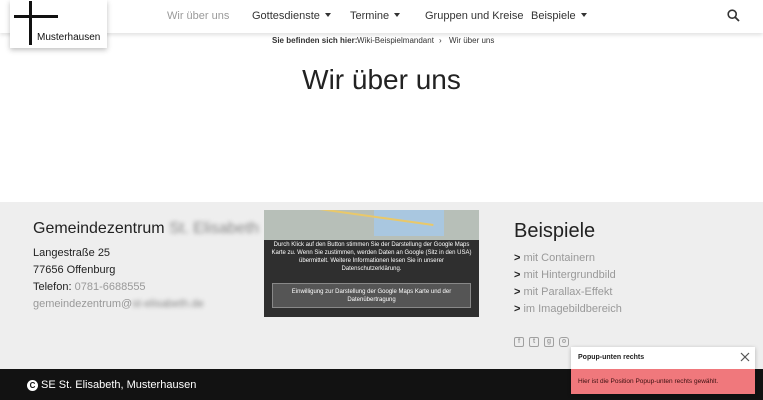  Describe the element at coordinates (72, 253) in the screenshot. I see `address-street: Langestraße 25` at that location.